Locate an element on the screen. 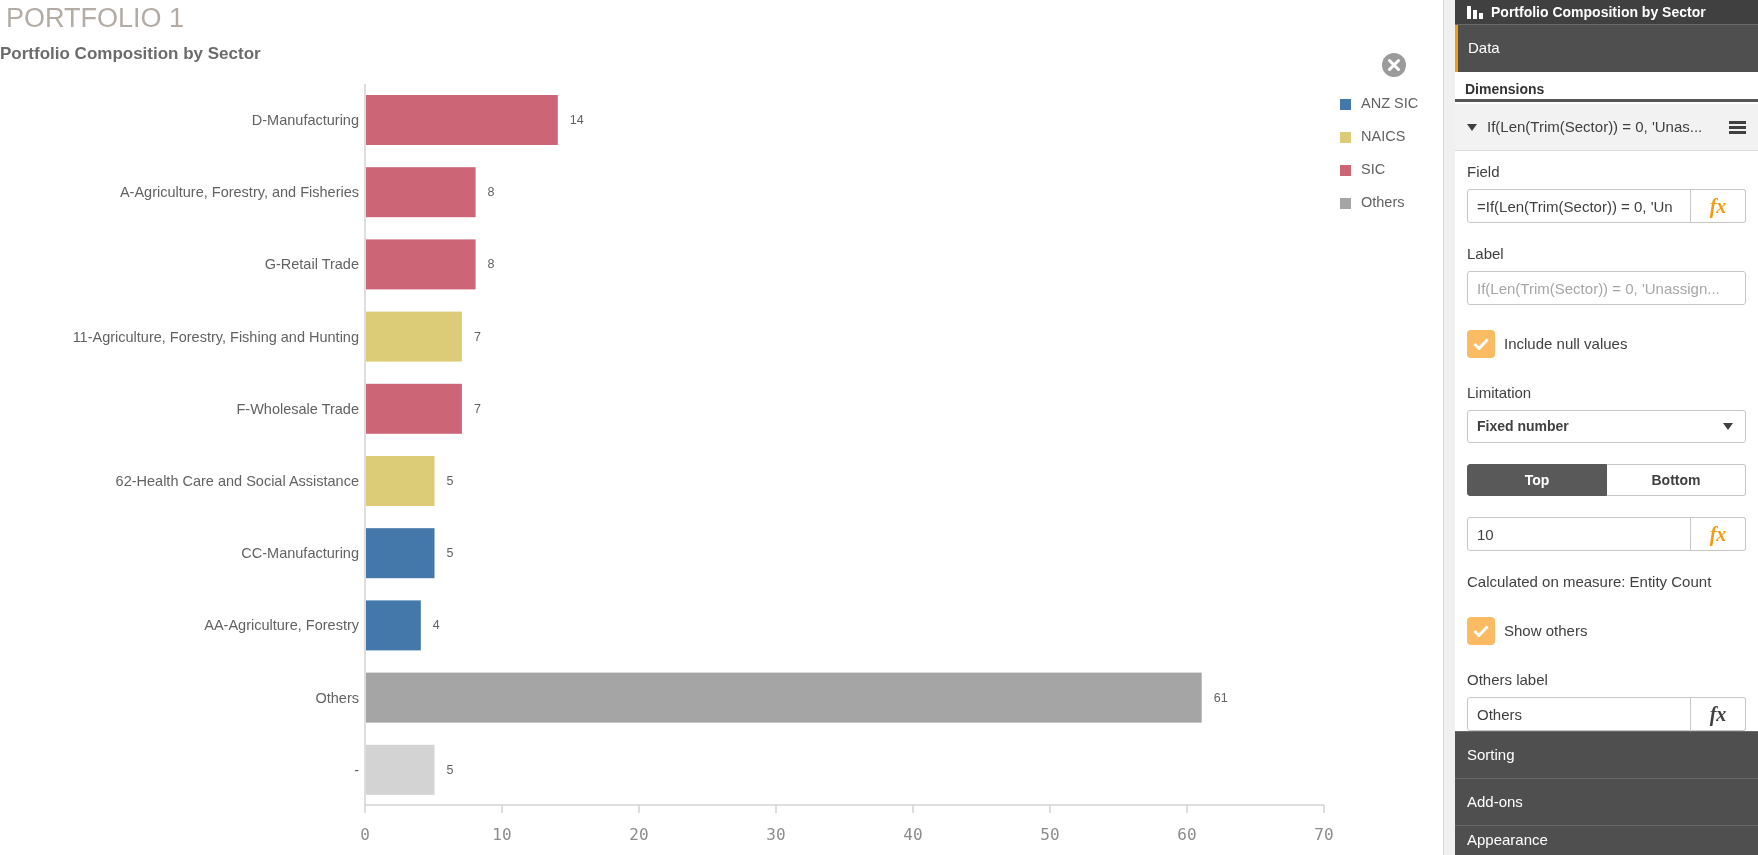 This screenshot has height=855, width=1758. legend-label: ANZ SIC is located at coordinates (1390, 104).